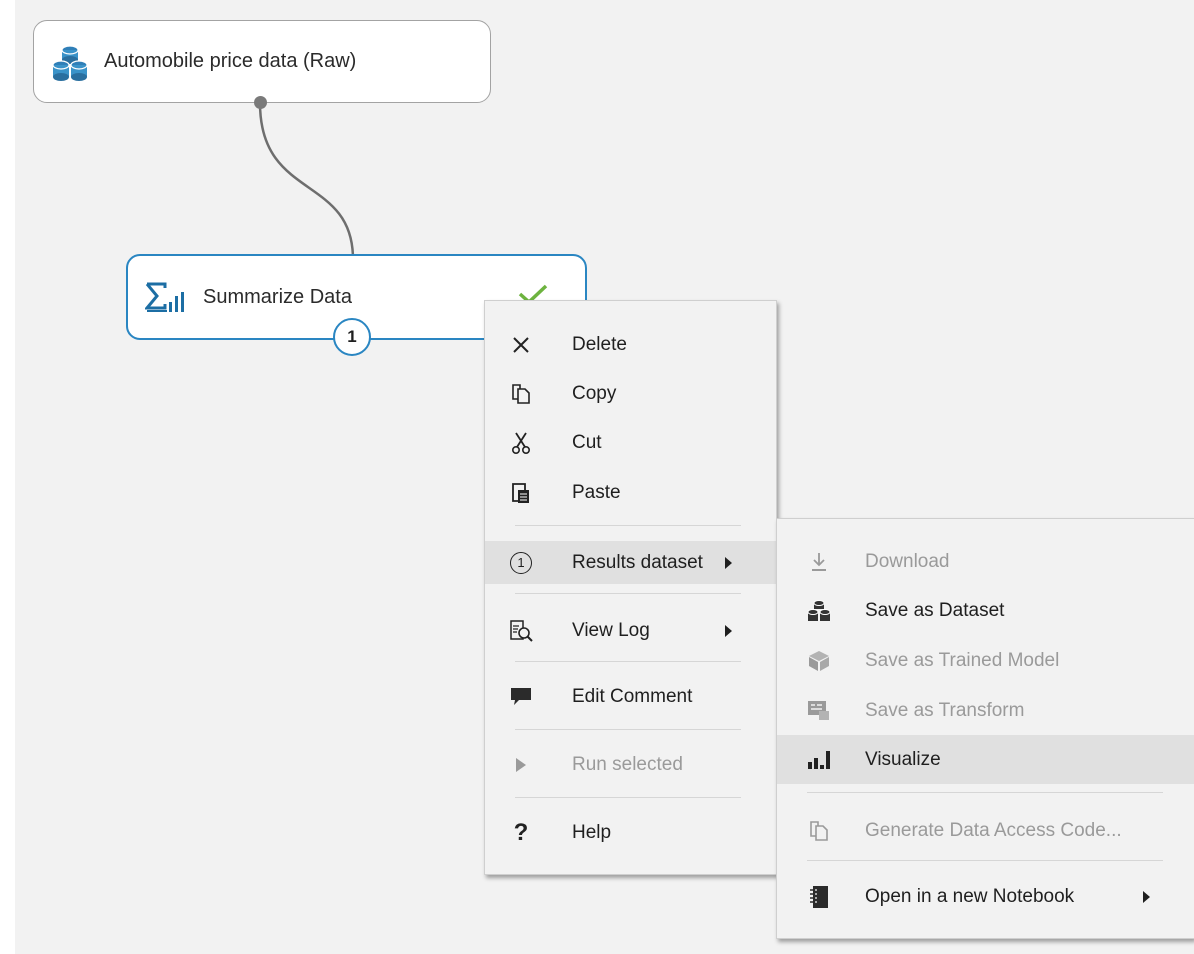 The image size is (1194, 954). Describe the element at coordinates (521, 631) in the screenshot. I see `view-log-icon` at that location.